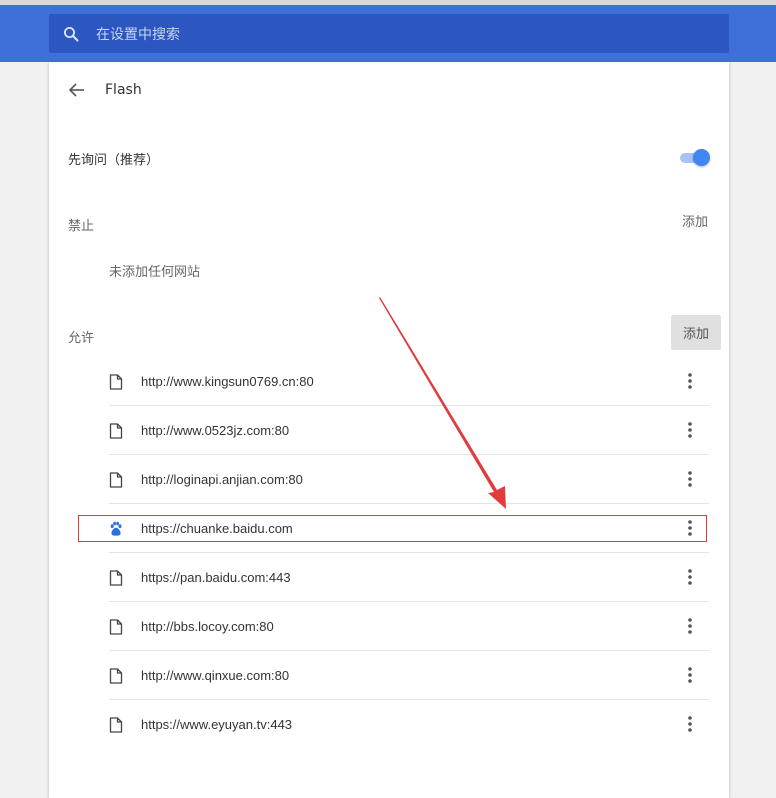 Image resolution: width=776 pixels, height=798 pixels. I want to click on baidu-paw-icon, so click(116, 528).